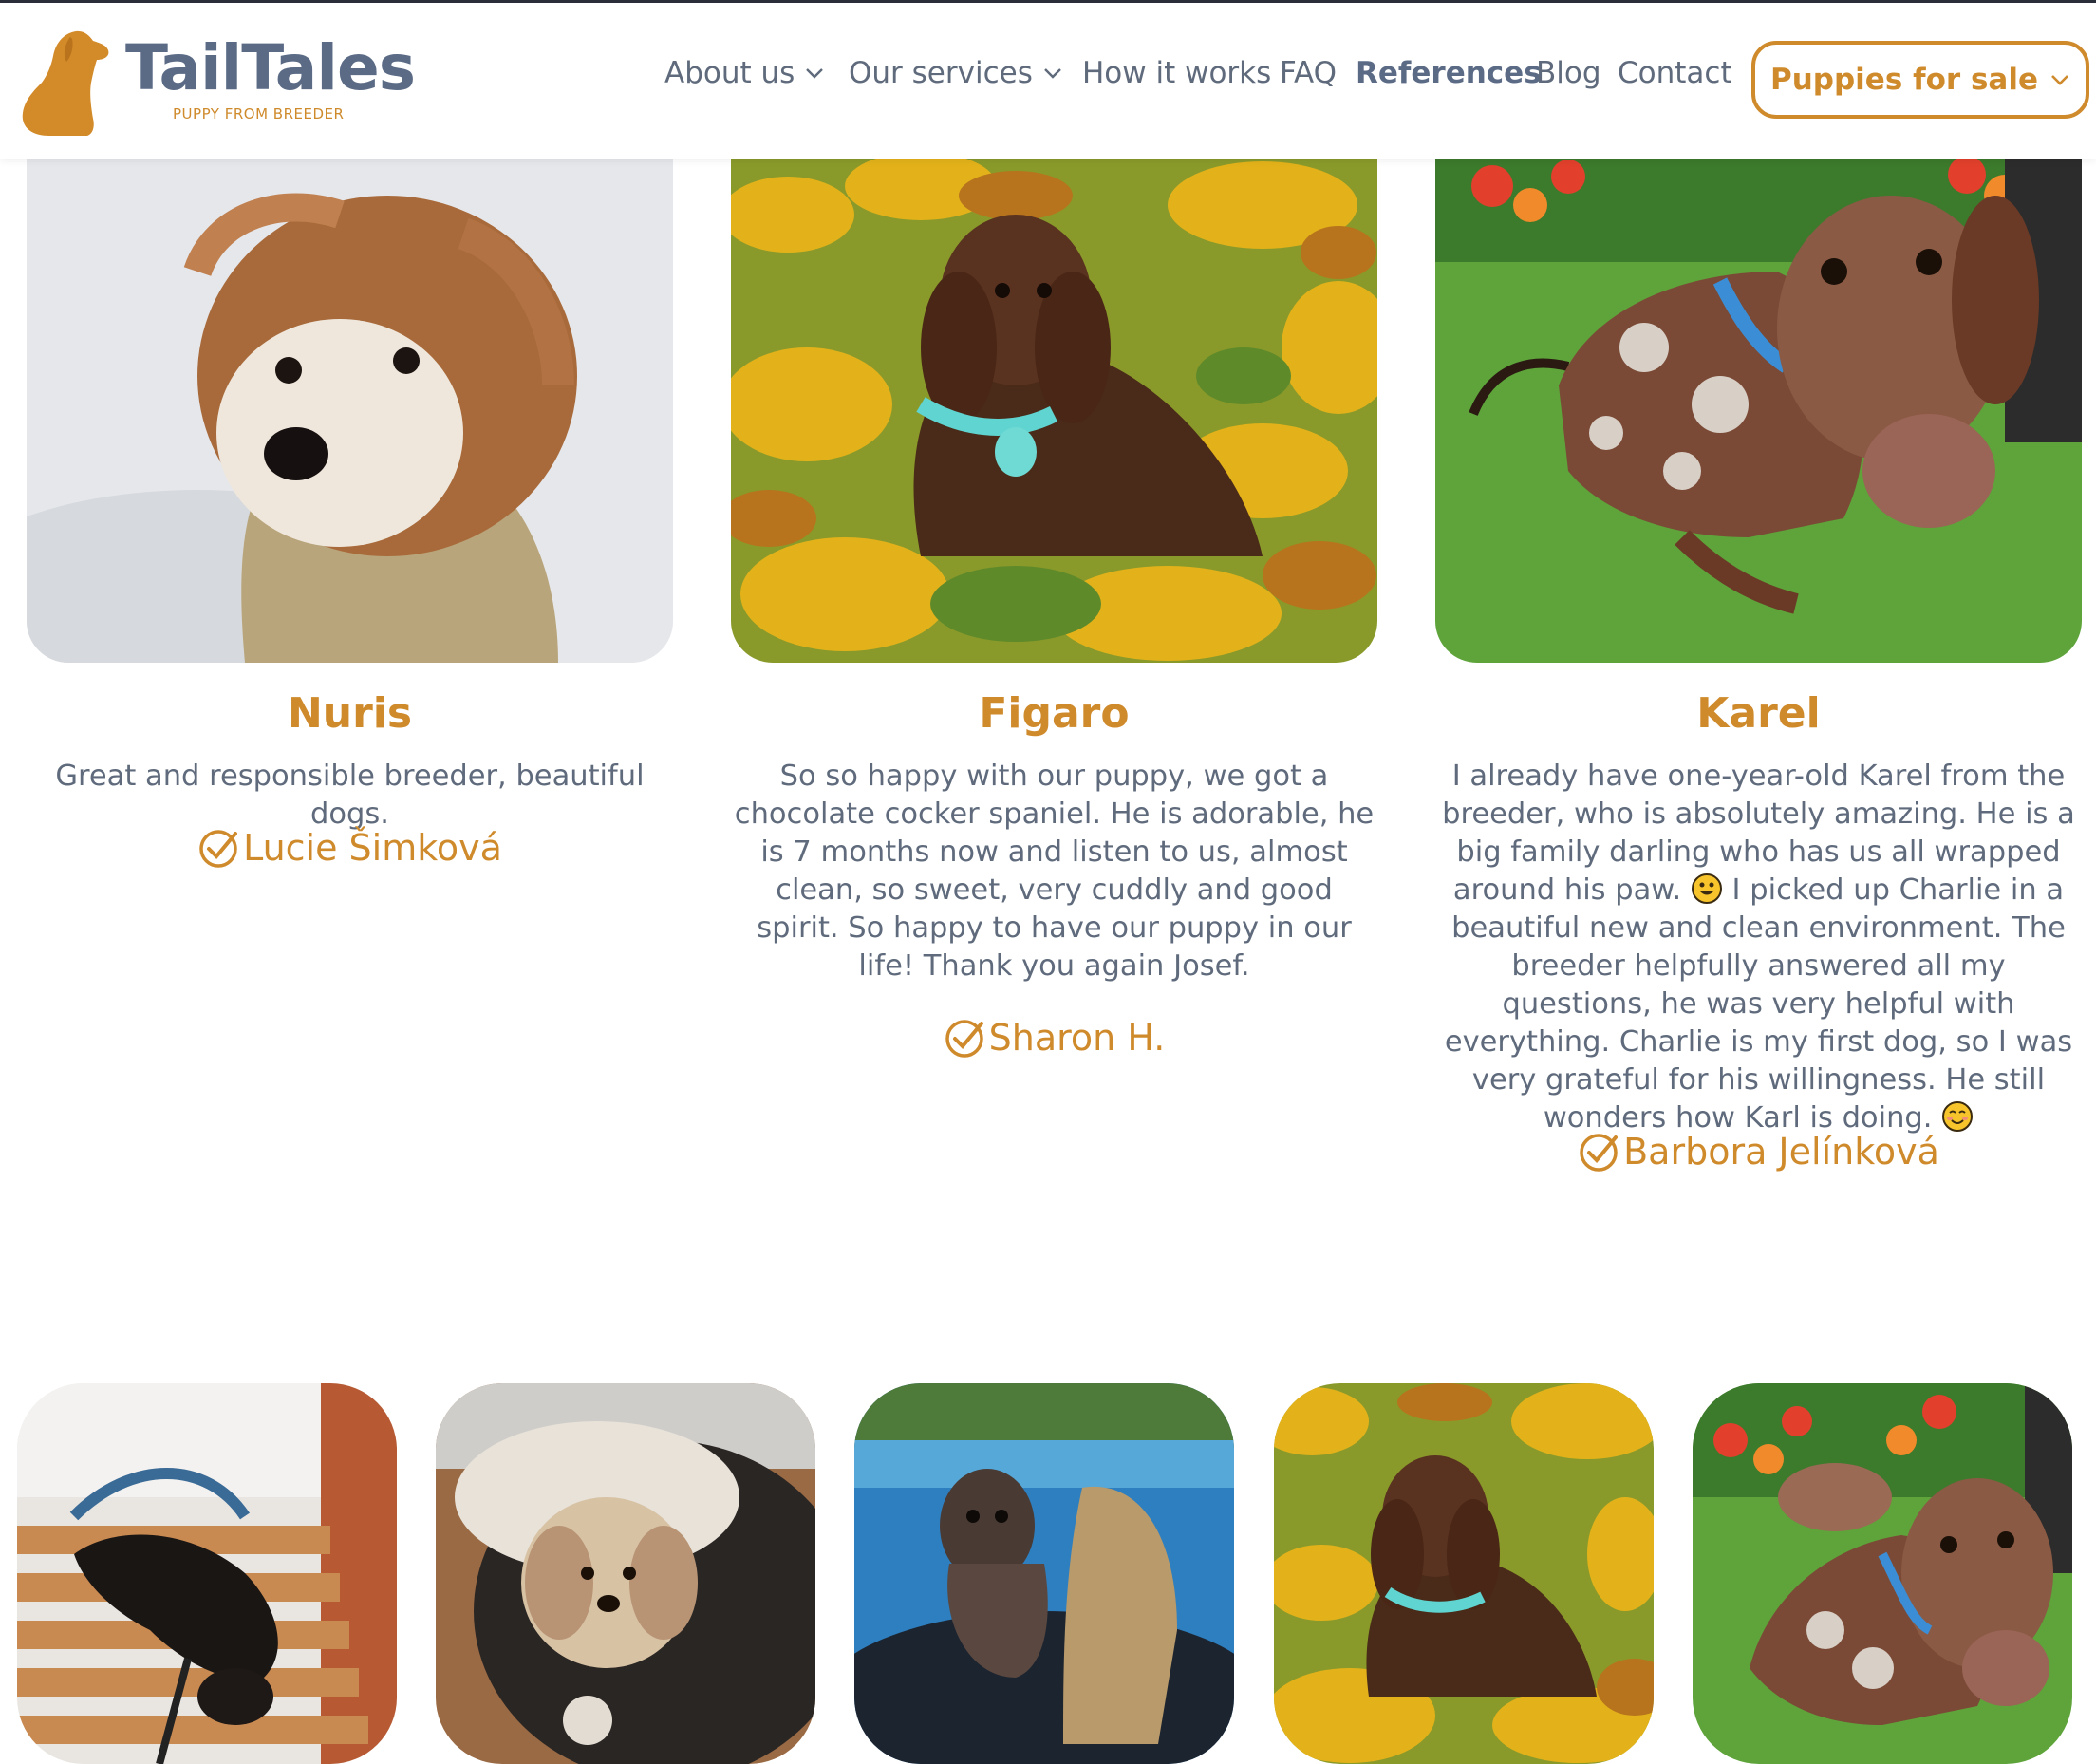 This screenshot has height=1764, width=2096. What do you see at coordinates (1706, 889) in the screenshot?
I see `grinning-face-icon` at bounding box center [1706, 889].